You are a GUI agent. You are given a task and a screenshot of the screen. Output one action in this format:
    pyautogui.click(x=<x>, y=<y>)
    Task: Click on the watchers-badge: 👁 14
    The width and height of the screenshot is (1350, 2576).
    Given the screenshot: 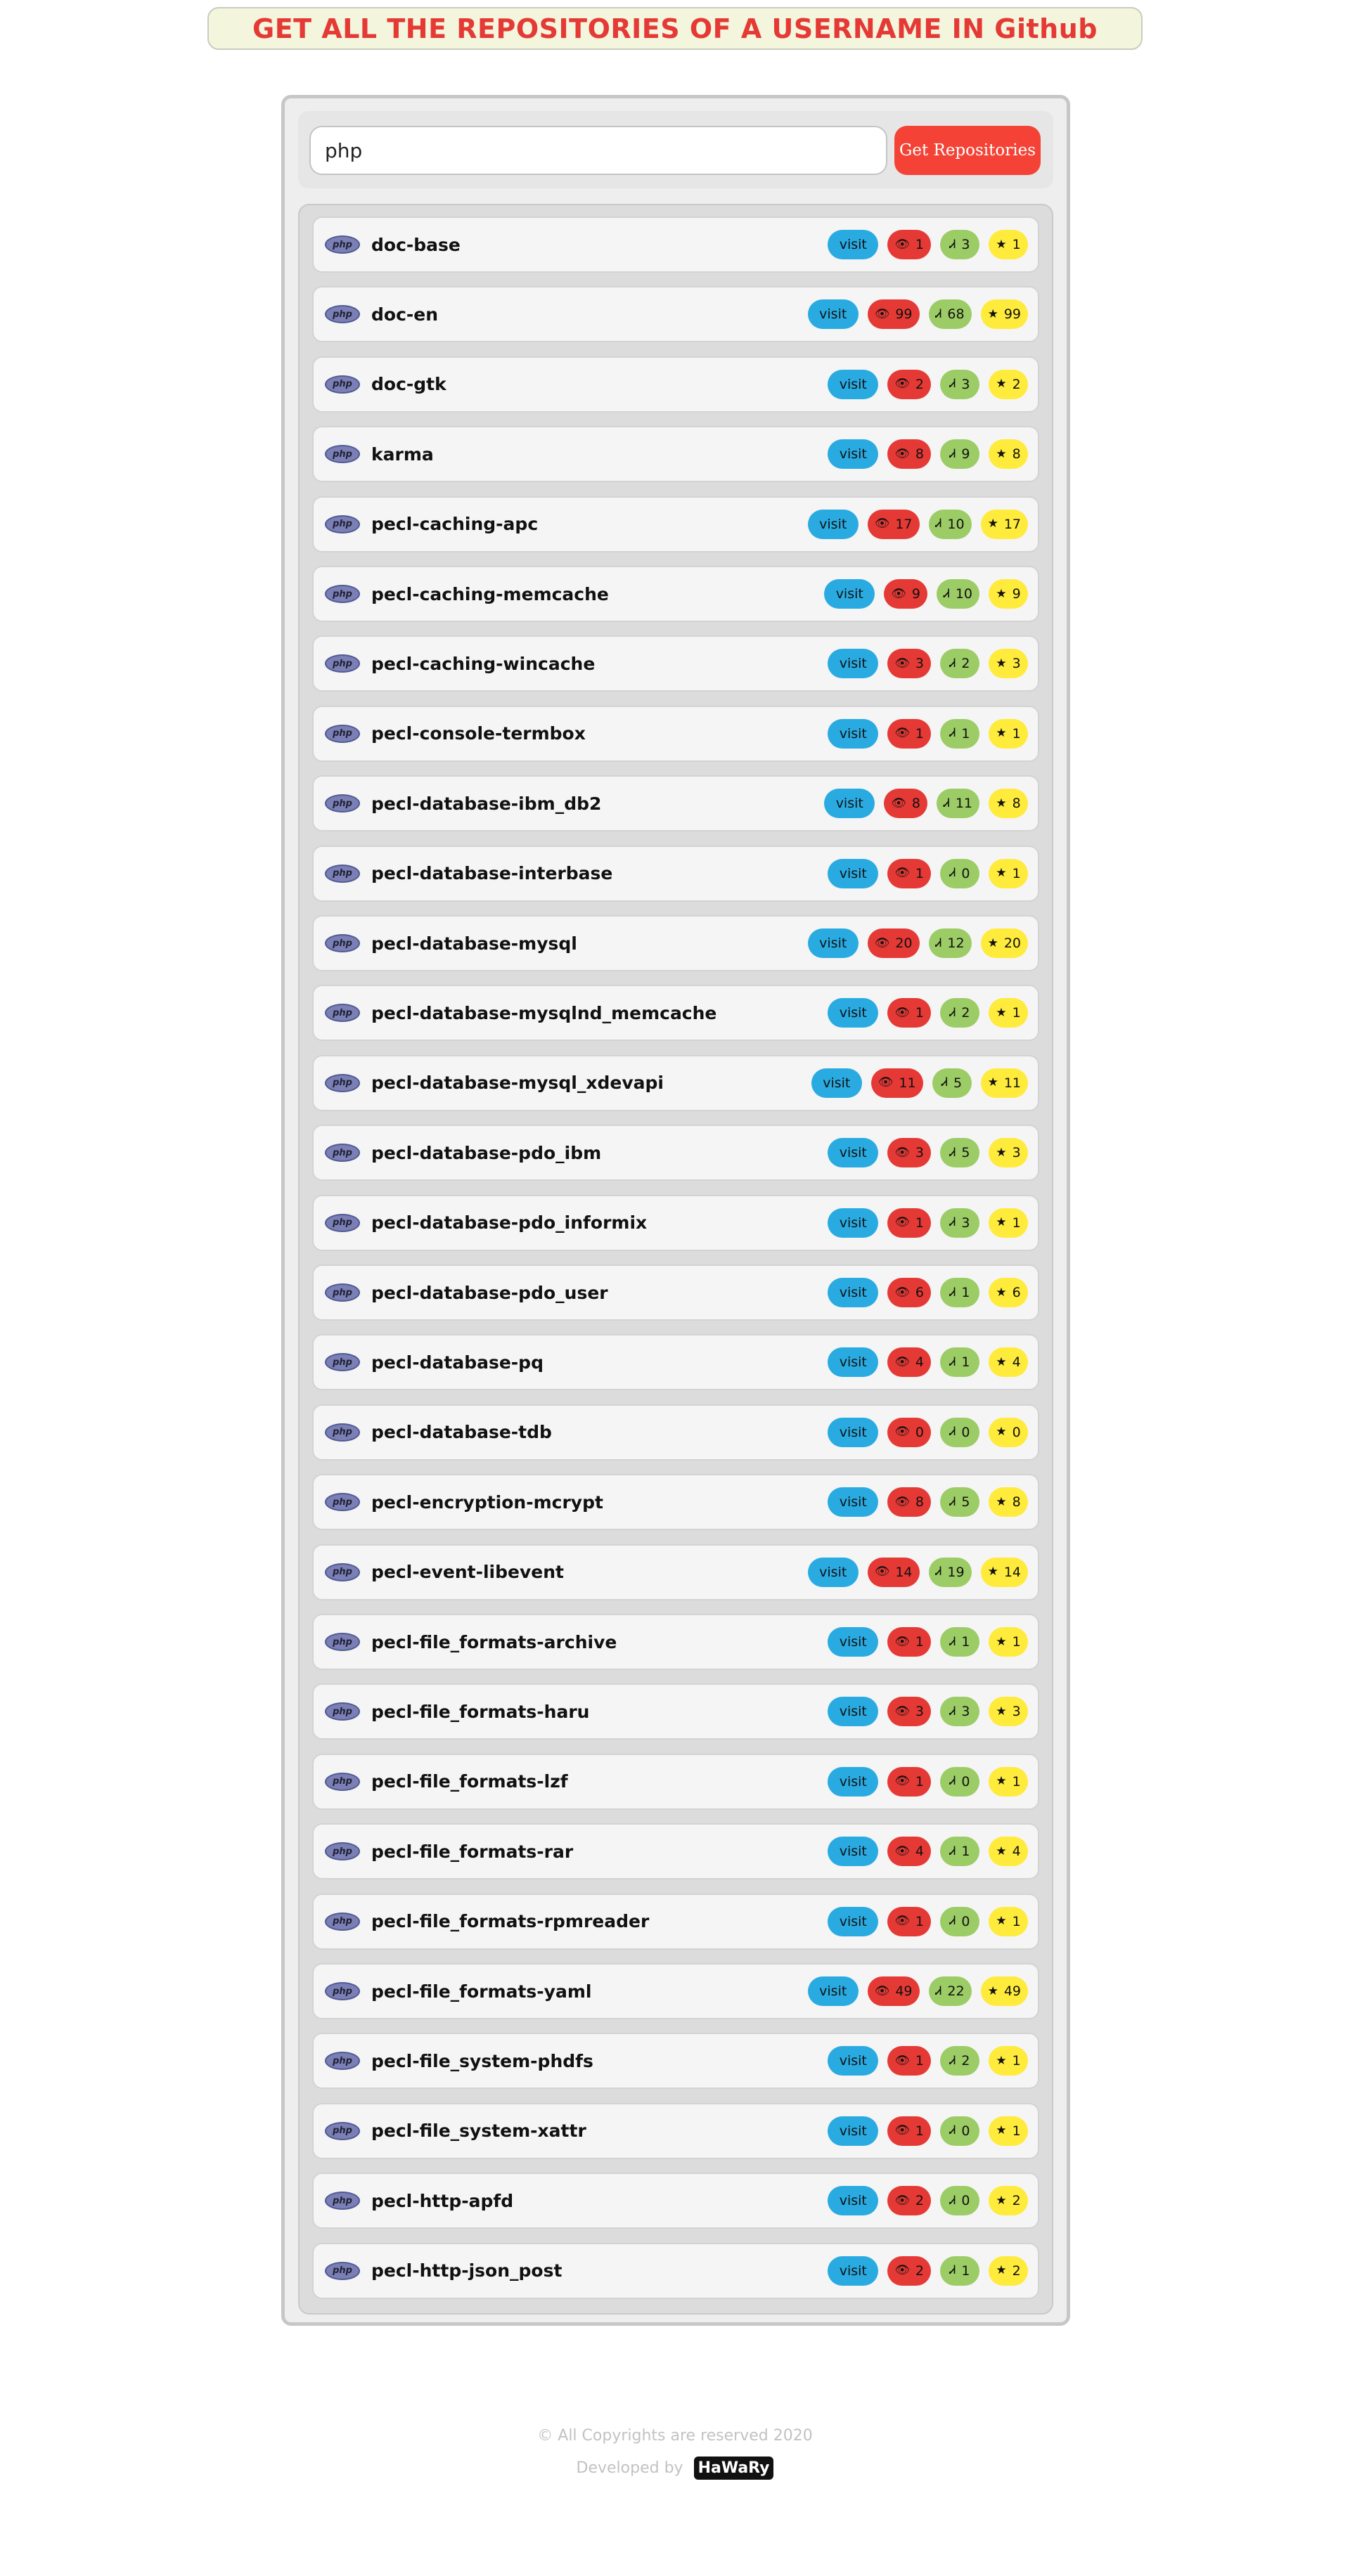 What is the action you would take?
    pyautogui.click(x=894, y=1572)
    